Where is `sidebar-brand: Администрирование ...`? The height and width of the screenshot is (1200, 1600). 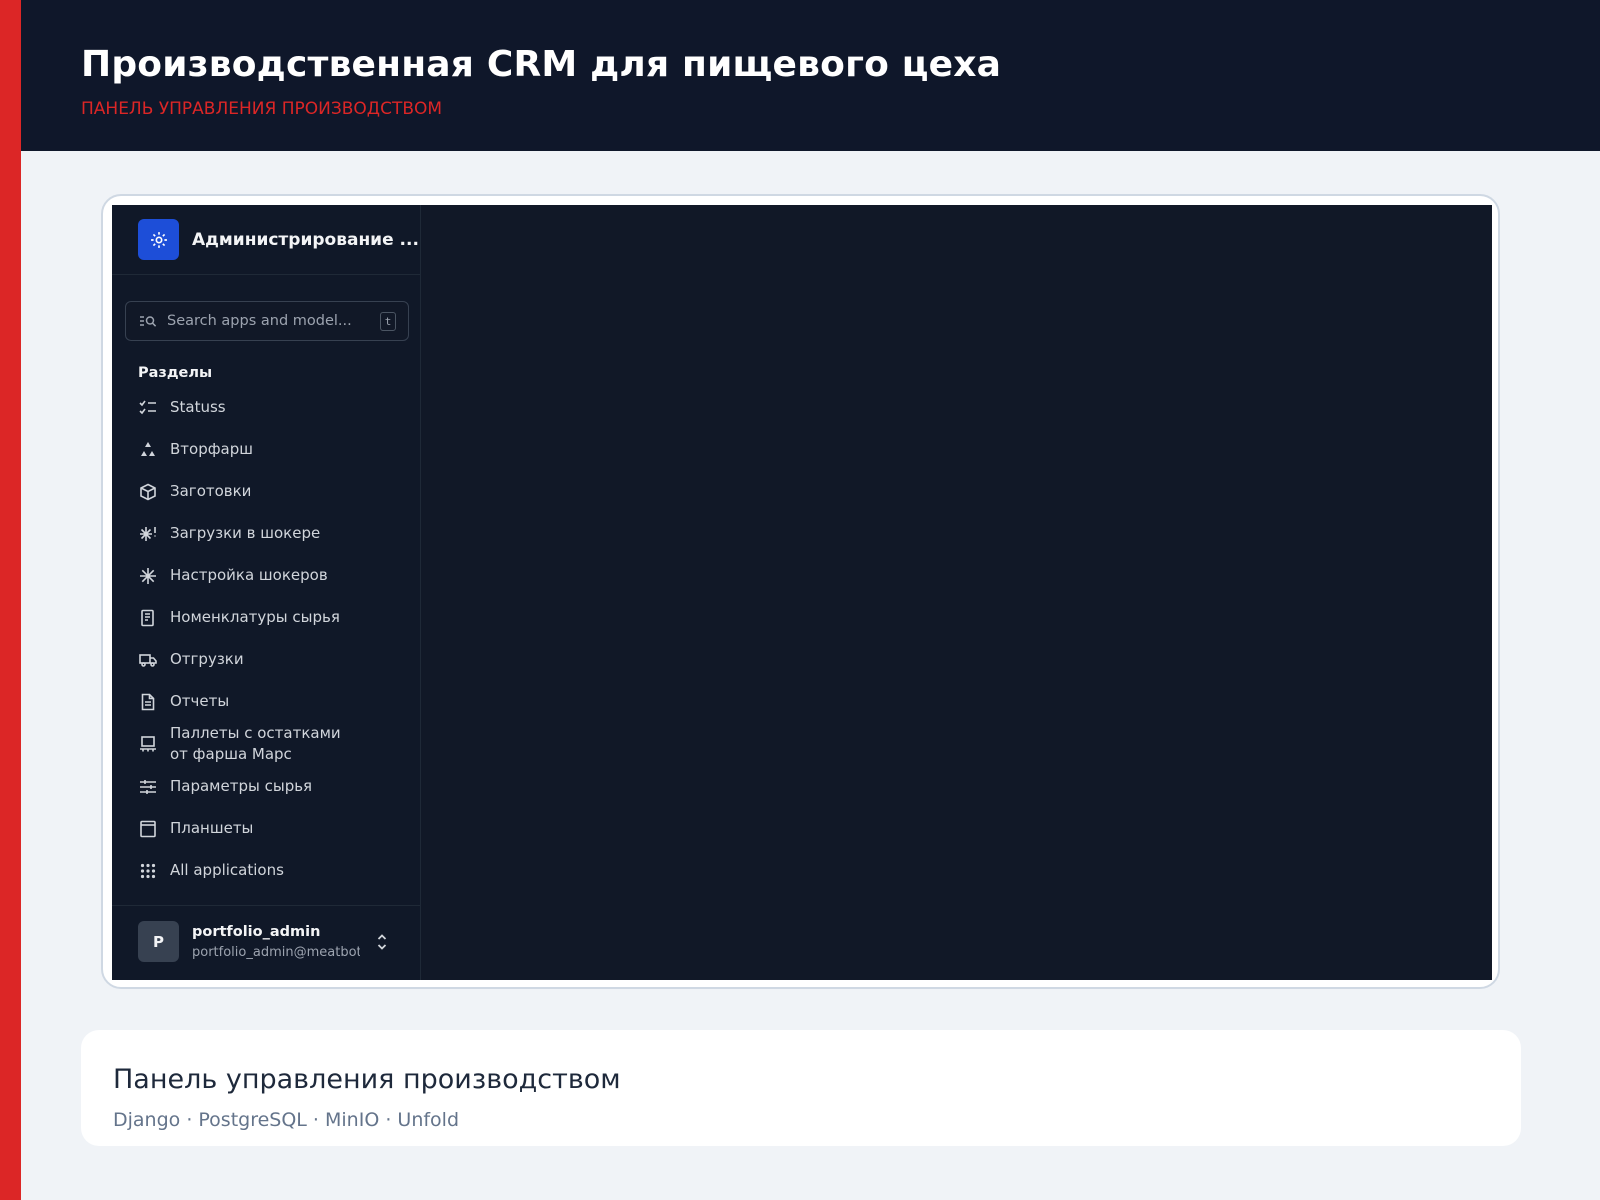
sidebar-brand: Администрирование ... is located at coordinates (266, 240).